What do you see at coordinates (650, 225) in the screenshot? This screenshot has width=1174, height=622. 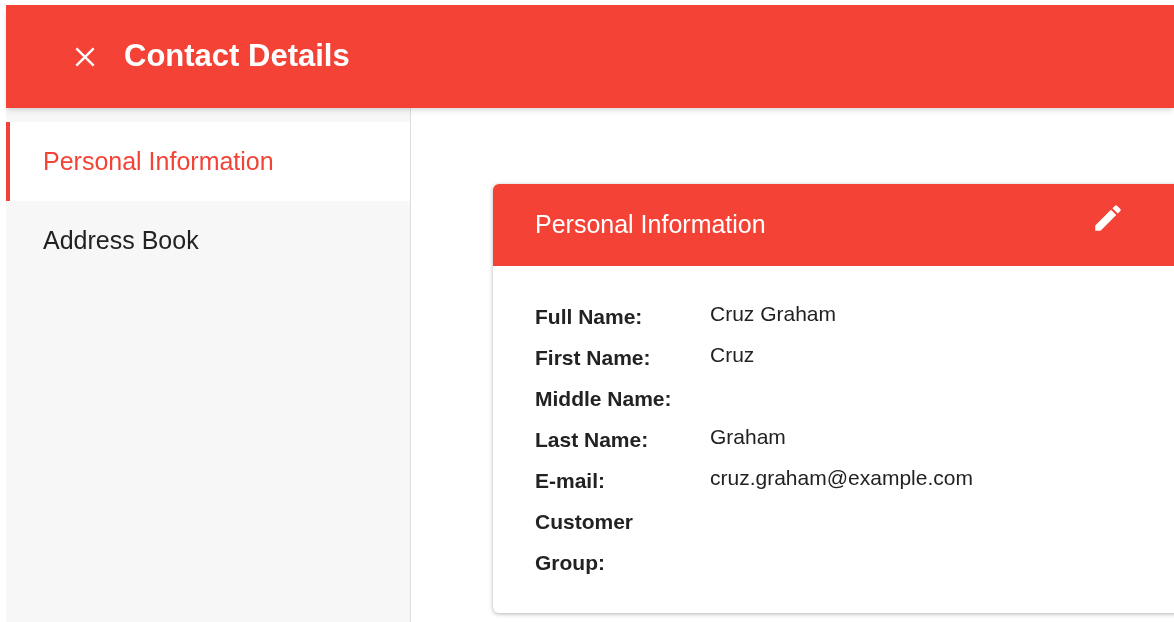 I see `card-title: Personal Information` at bounding box center [650, 225].